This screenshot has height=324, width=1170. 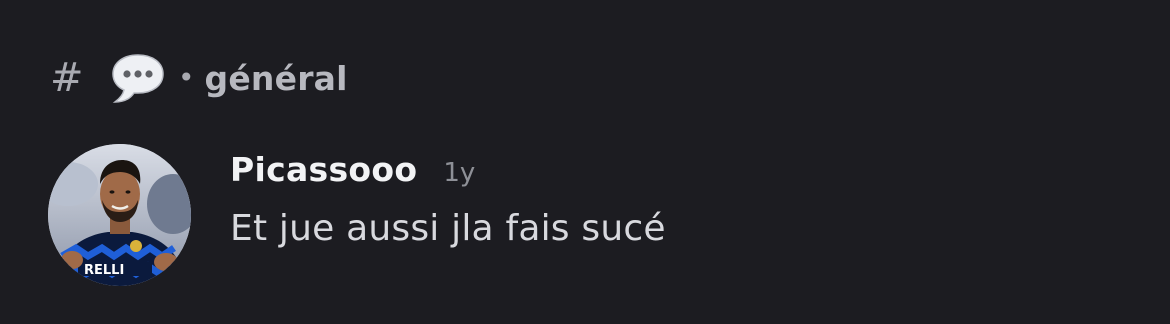 I want to click on channel-hash-icon: #, so click(x=67, y=78).